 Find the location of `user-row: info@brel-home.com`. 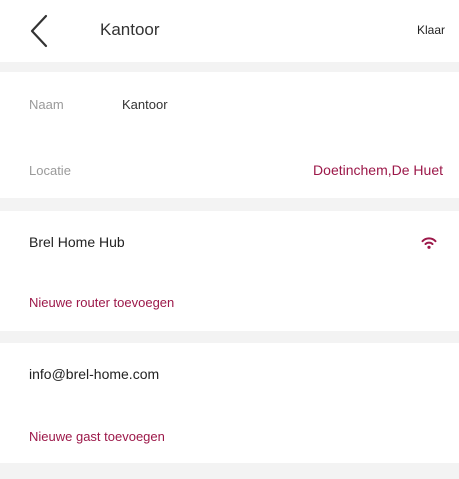

user-row: info@brel-home.com is located at coordinates (229, 374).